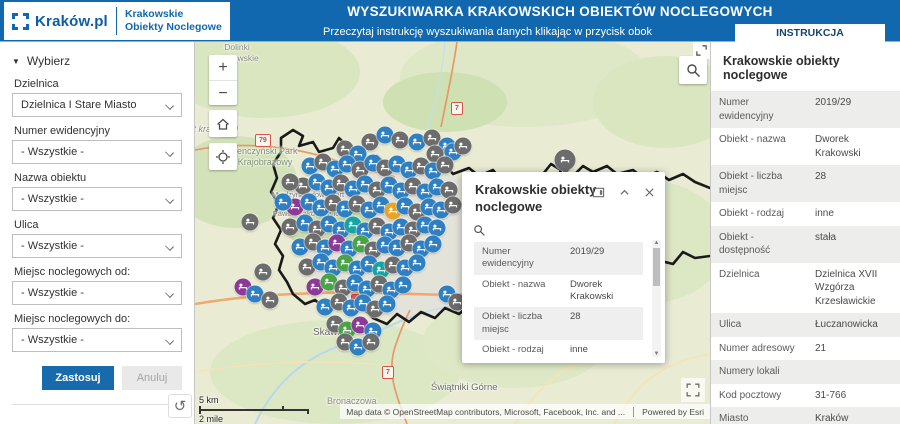  What do you see at coordinates (52, 199) in the screenshot?
I see `object-name-select-value: - Wszystkie -` at bounding box center [52, 199].